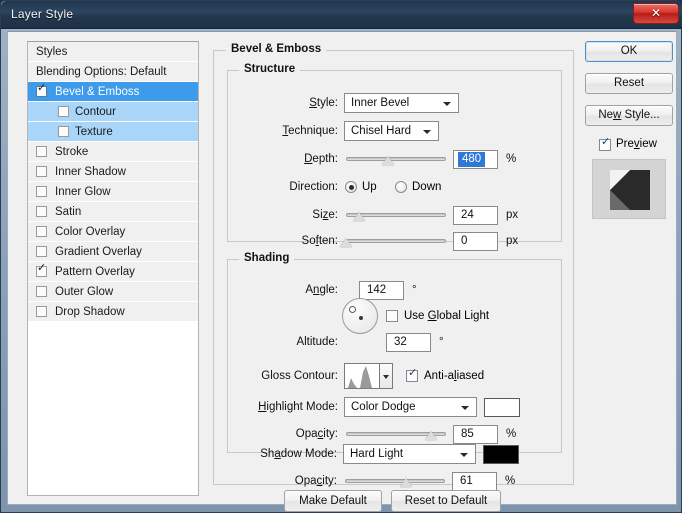  What do you see at coordinates (41, 191) in the screenshot?
I see `checkbox-inner-glow` at bounding box center [41, 191].